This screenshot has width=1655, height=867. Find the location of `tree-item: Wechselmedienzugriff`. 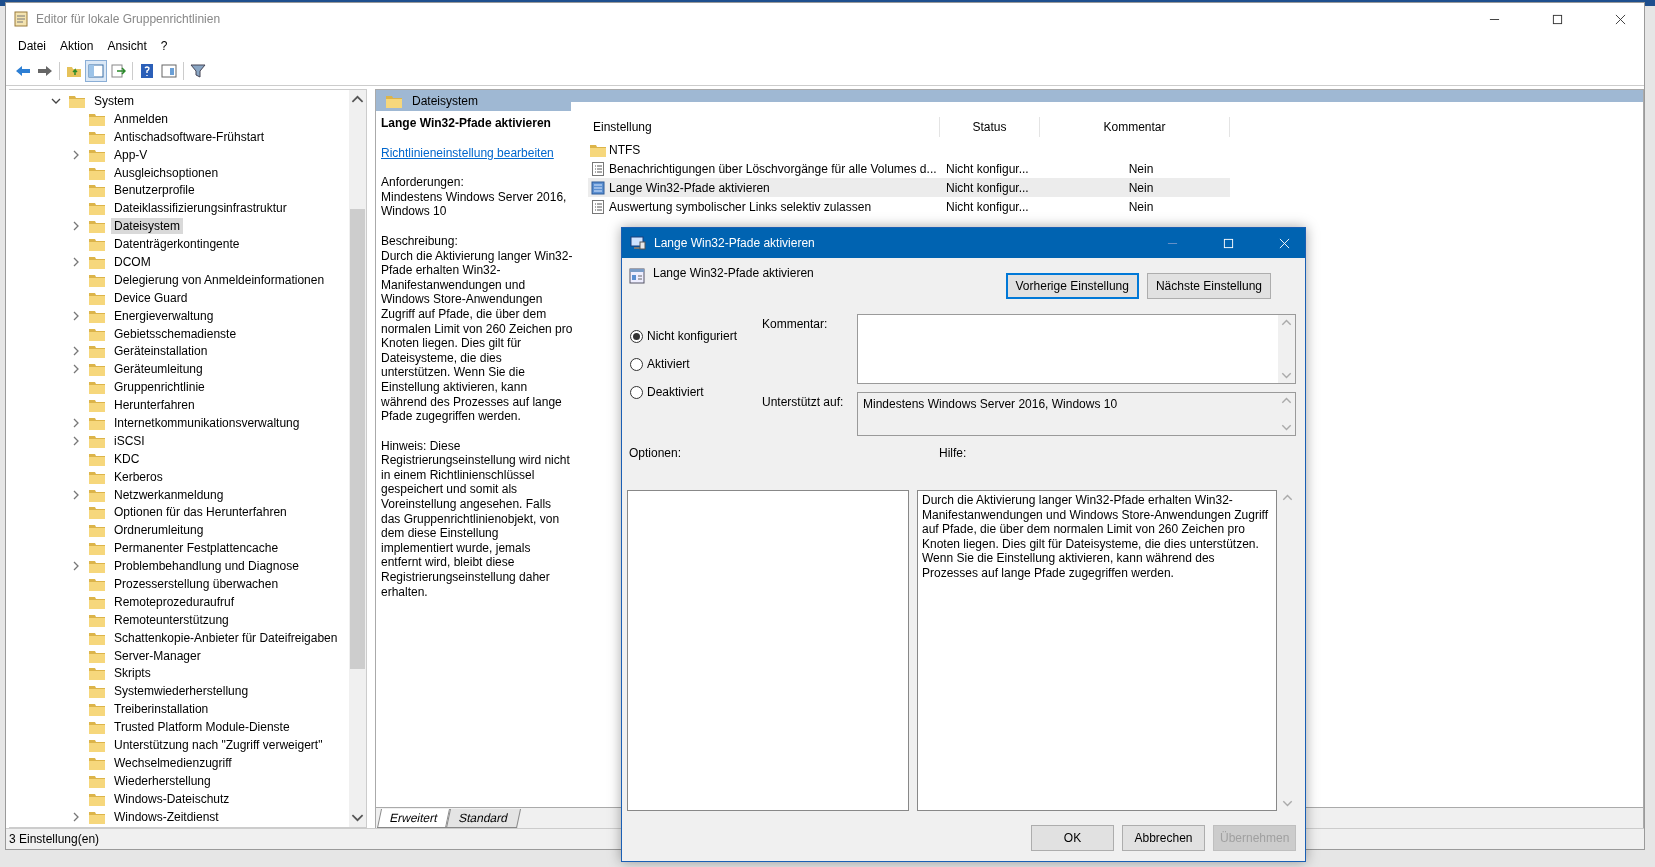

tree-item: Wechselmedienzugriff is located at coordinates (173, 762).